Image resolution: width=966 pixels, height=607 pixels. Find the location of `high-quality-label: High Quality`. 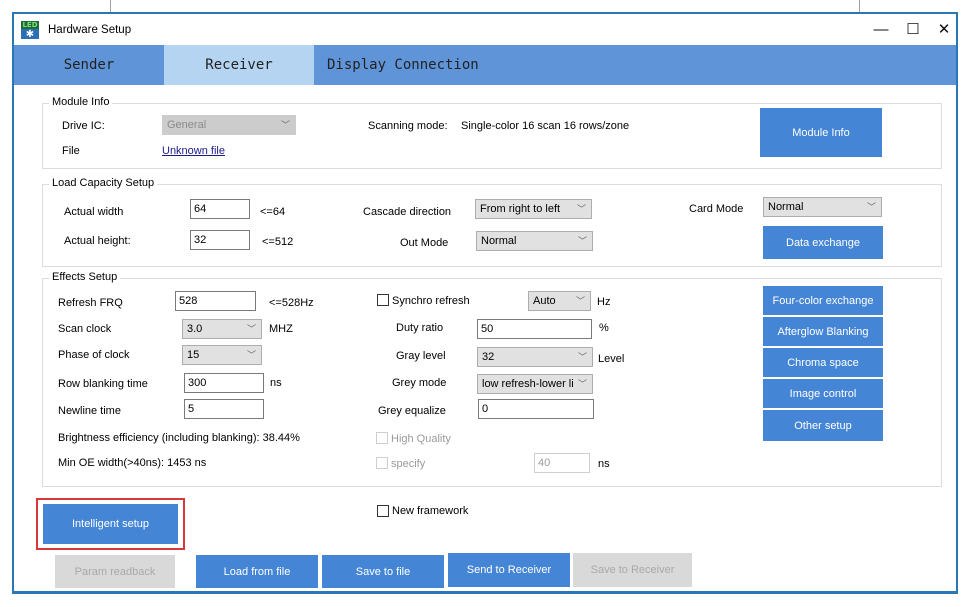

high-quality-label: High Quality is located at coordinates (421, 439).